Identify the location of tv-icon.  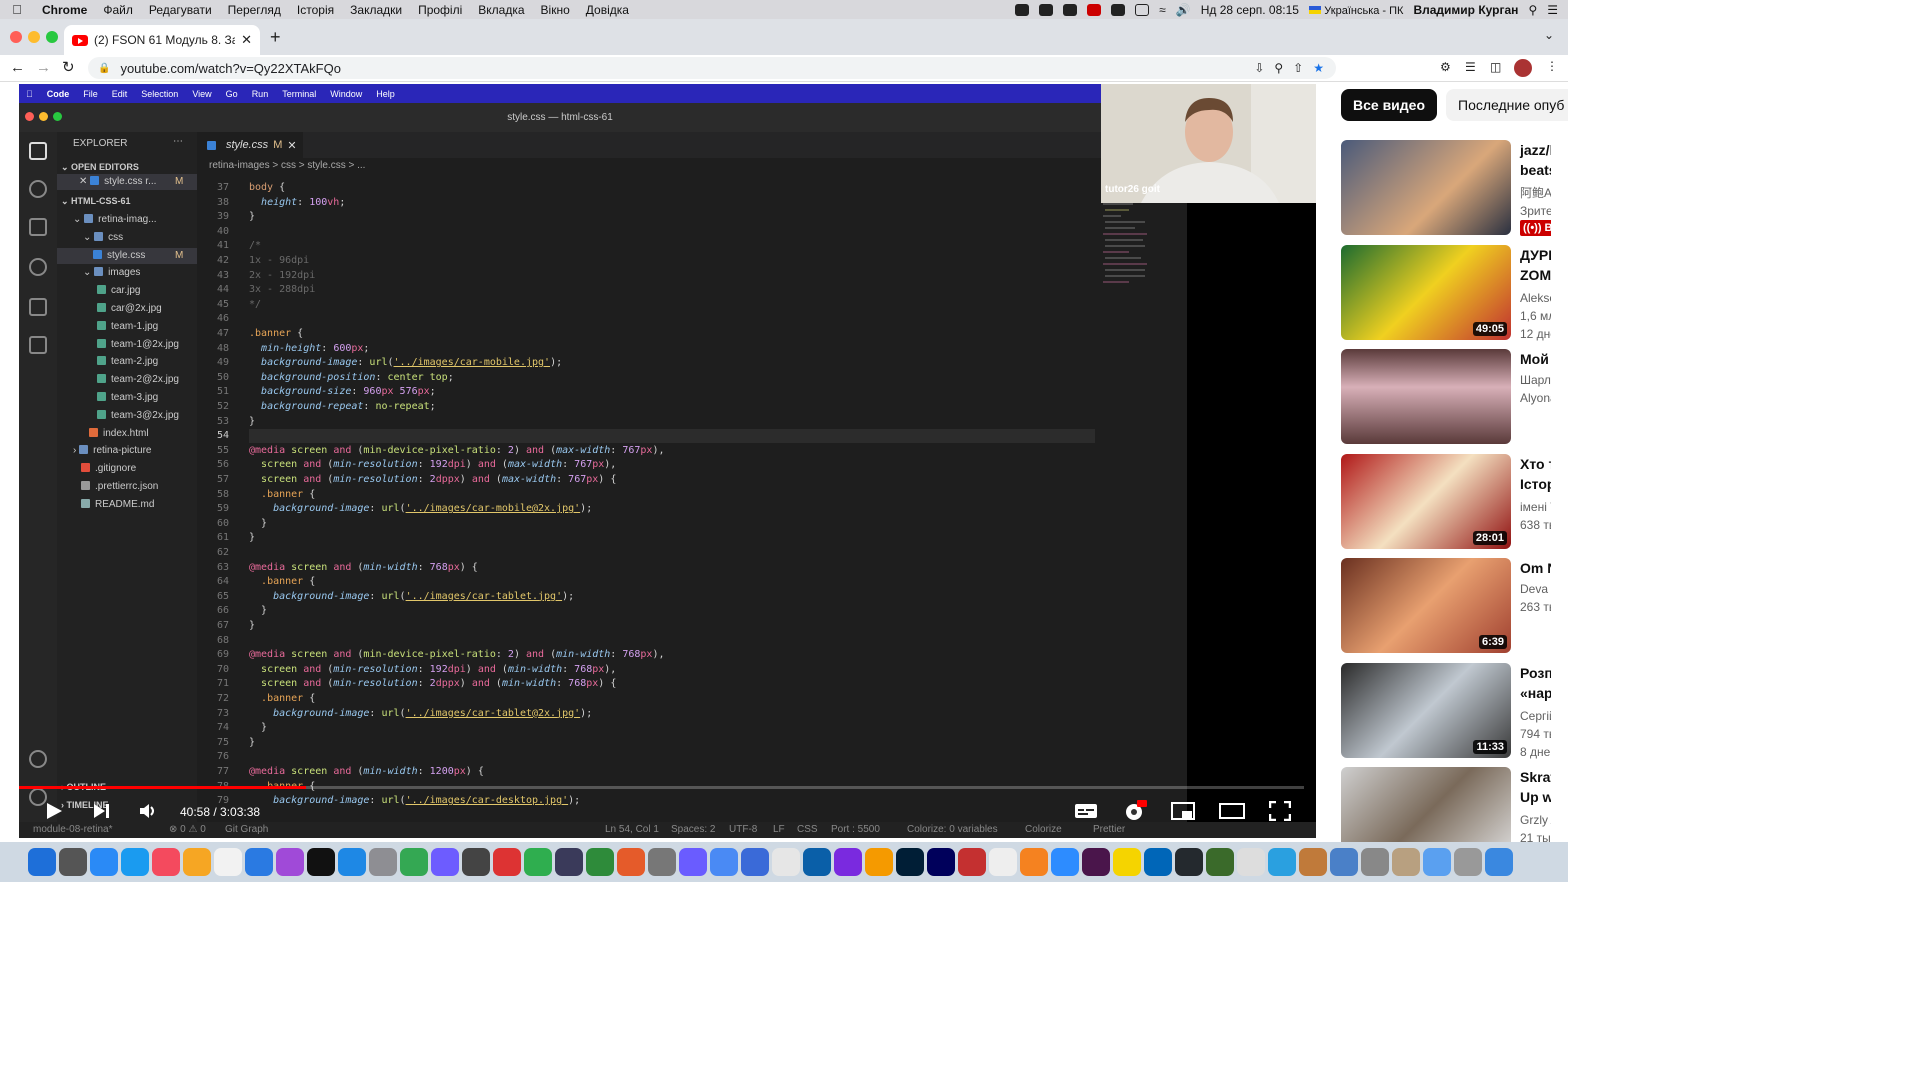
(290, 862).